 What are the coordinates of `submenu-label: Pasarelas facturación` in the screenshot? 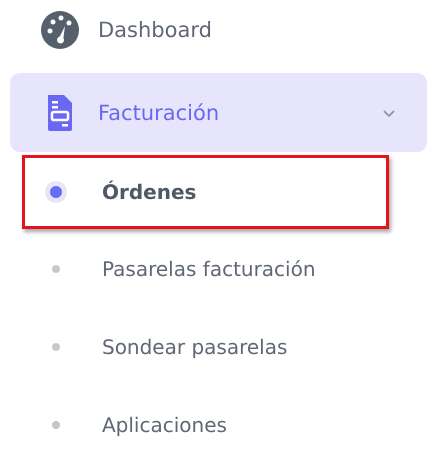 It's located at (209, 269).